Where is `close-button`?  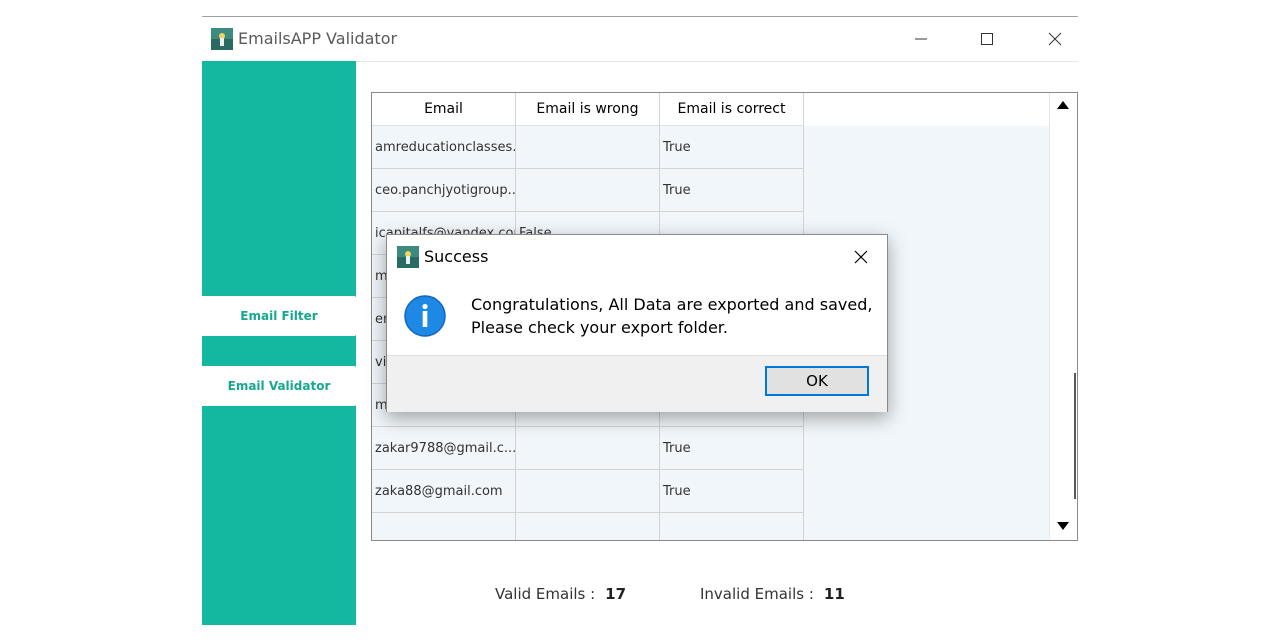
close-button is located at coordinates (1055, 39).